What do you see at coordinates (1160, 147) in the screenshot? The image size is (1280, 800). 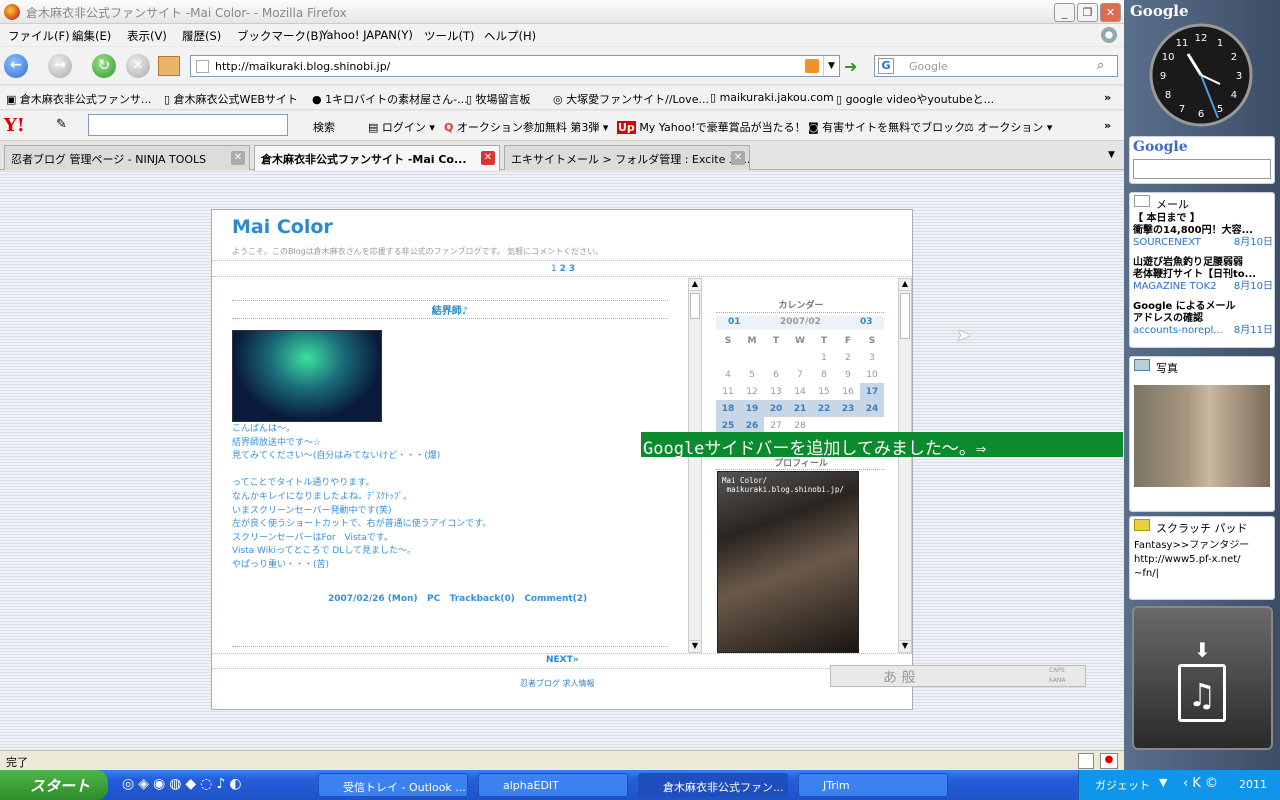 I see `google-gadget-logo: Google` at bounding box center [1160, 147].